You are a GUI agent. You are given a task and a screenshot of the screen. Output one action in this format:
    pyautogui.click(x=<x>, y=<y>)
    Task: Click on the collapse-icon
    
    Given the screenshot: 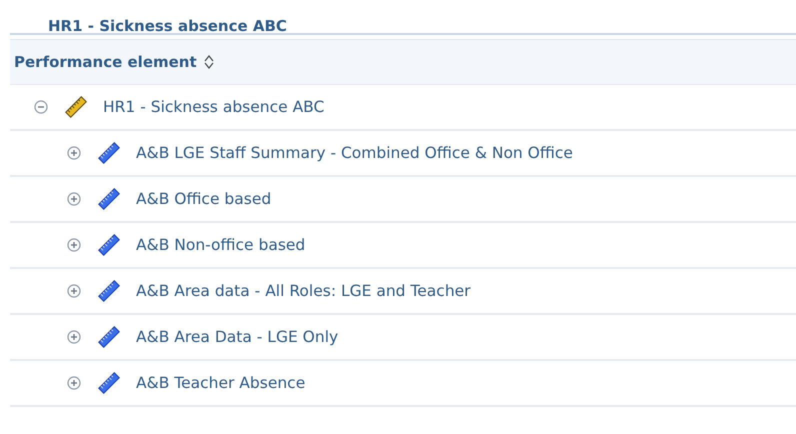 What is the action you would take?
    pyautogui.click(x=41, y=107)
    